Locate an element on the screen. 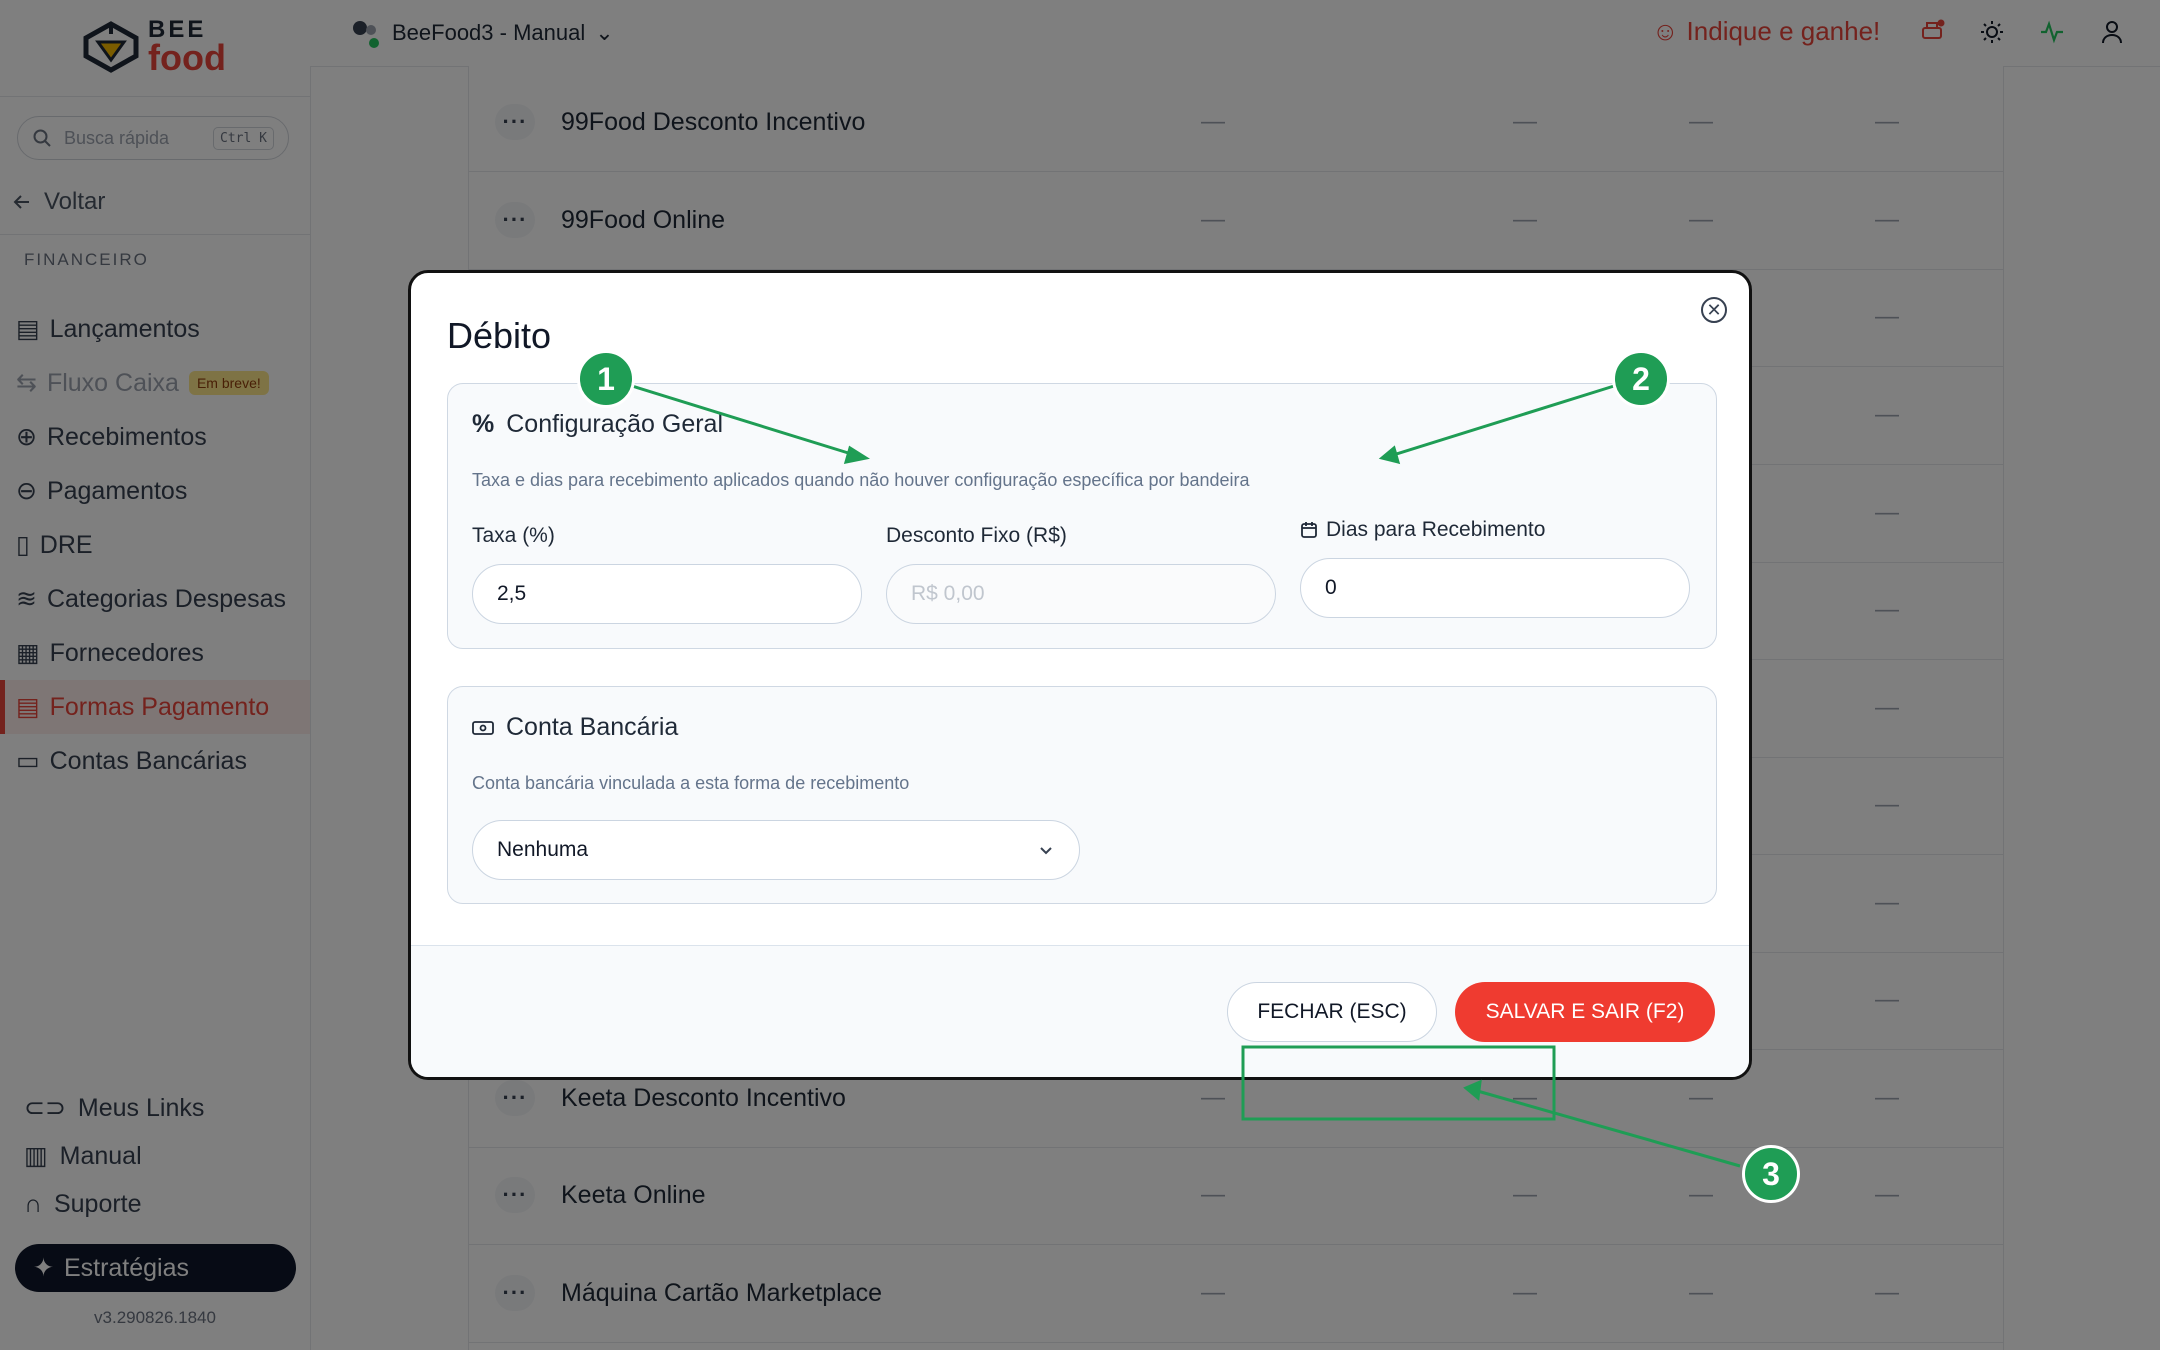 The image size is (2160, 1350). chevron-down-icon is located at coordinates (1046, 851).